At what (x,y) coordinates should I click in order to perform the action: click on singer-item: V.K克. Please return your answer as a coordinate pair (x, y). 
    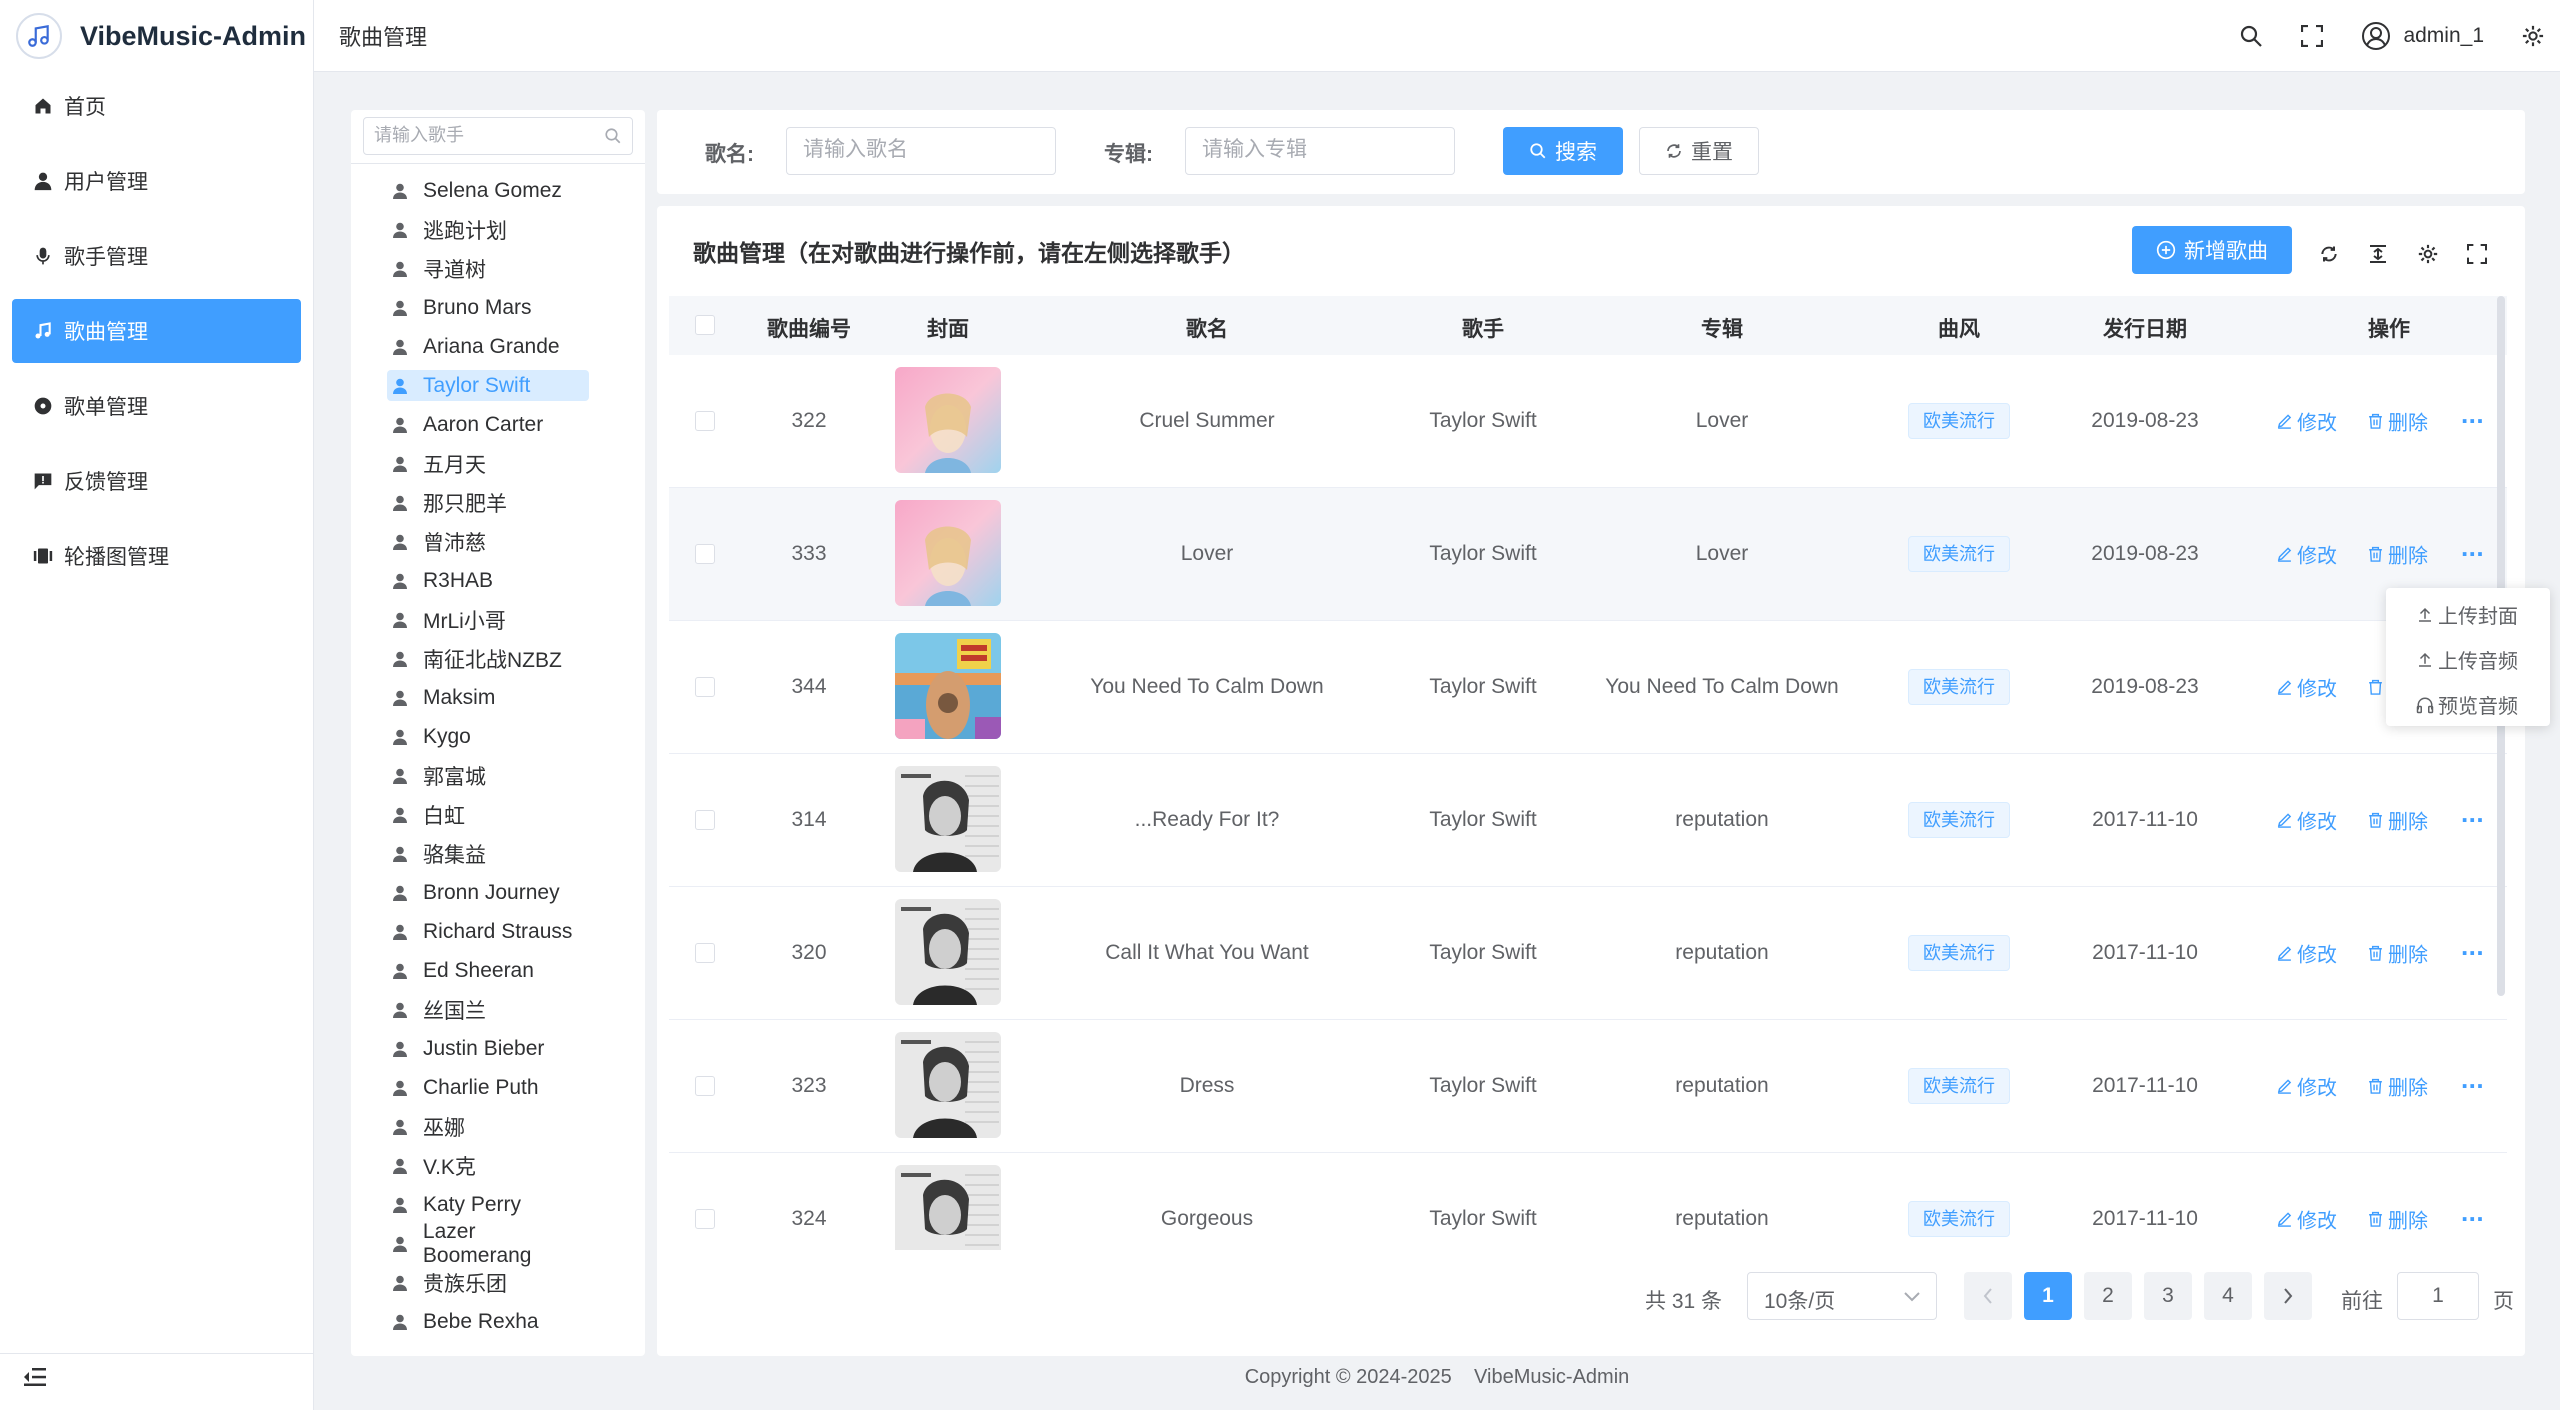
    Looking at the image, I should click on (488, 1165).